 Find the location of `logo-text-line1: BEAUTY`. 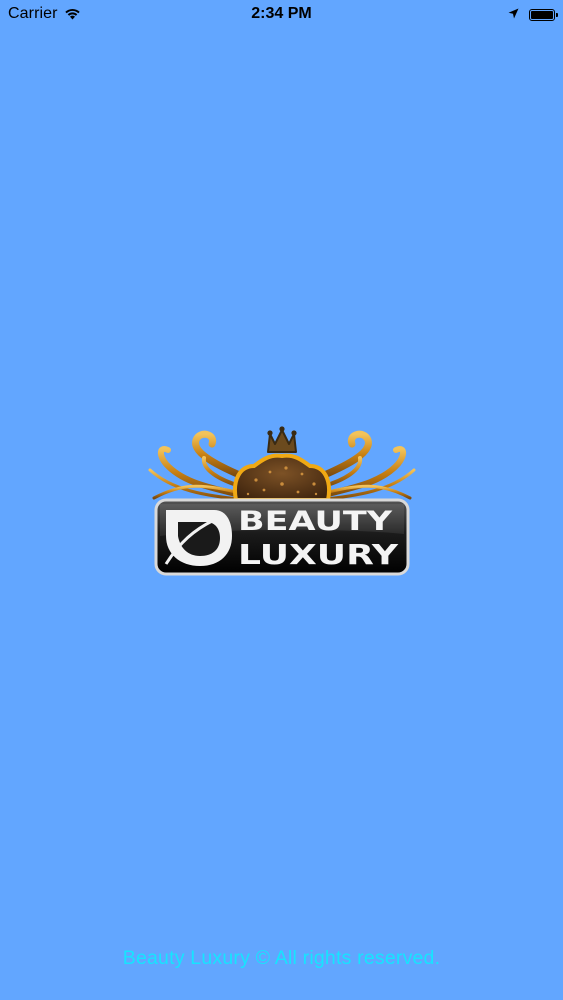

logo-text-line1: BEAUTY is located at coordinates (315, 521).